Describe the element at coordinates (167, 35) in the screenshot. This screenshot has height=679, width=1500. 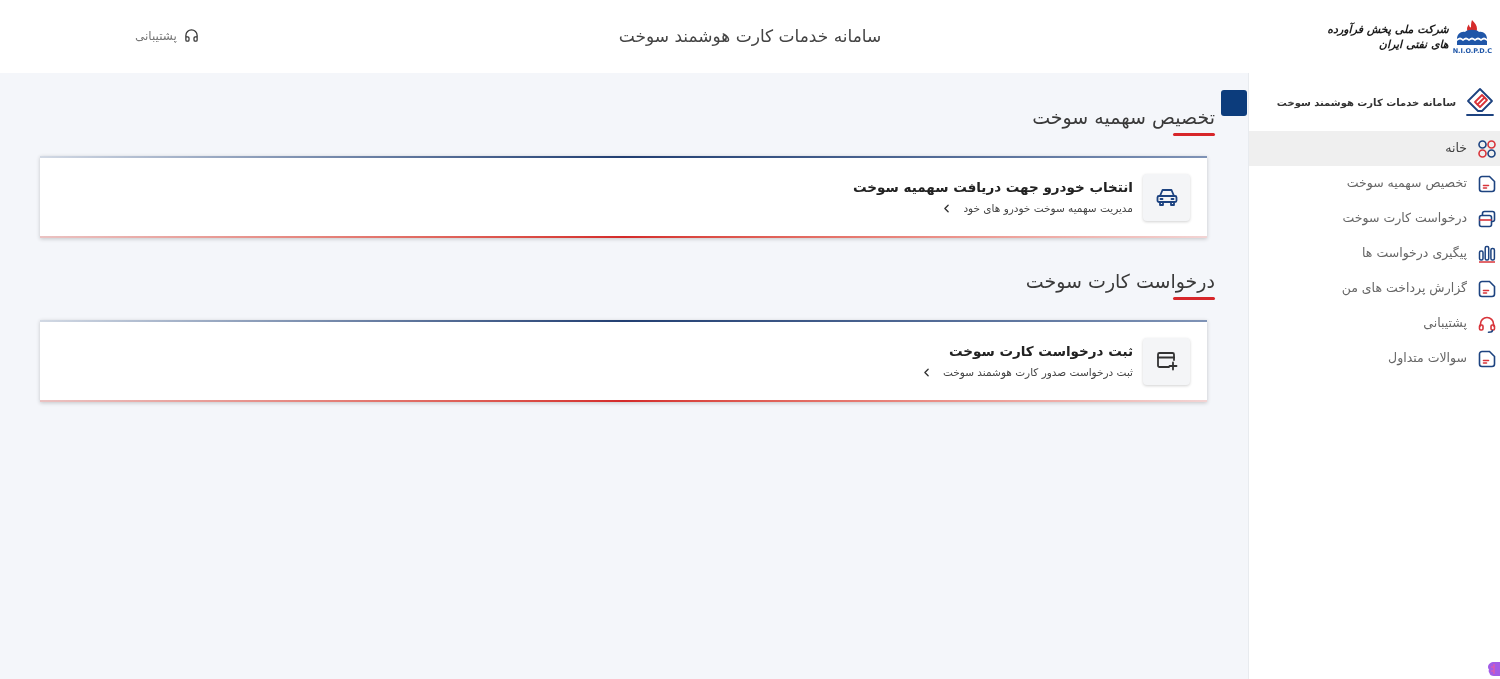
I see `support-link: پشتیبانی` at that location.